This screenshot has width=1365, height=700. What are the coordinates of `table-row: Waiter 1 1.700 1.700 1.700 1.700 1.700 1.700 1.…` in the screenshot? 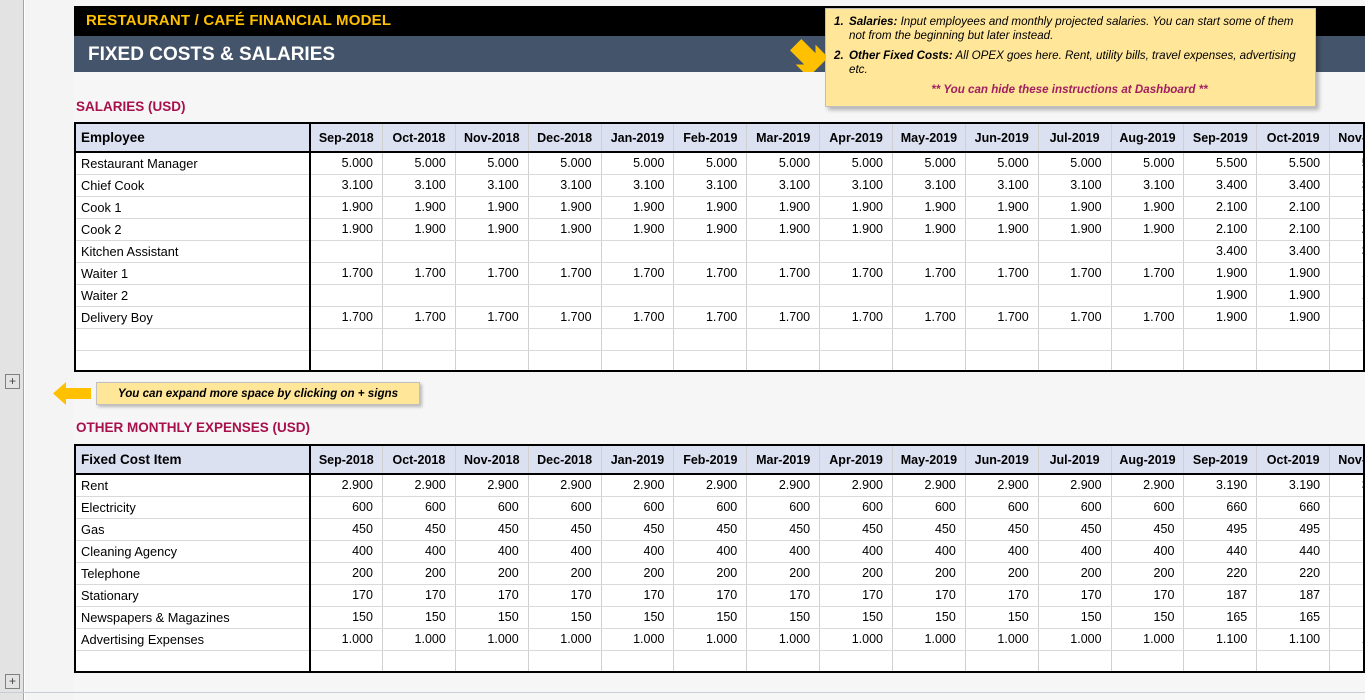 It's located at (719, 273).